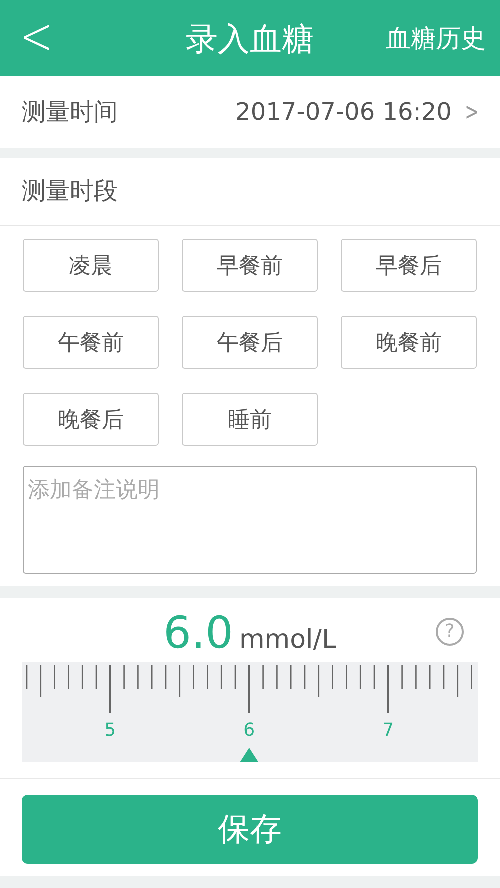 This screenshot has height=888, width=500. What do you see at coordinates (198, 633) in the screenshot?
I see `glucose-value: 6.0` at bounding box center [198, 633].